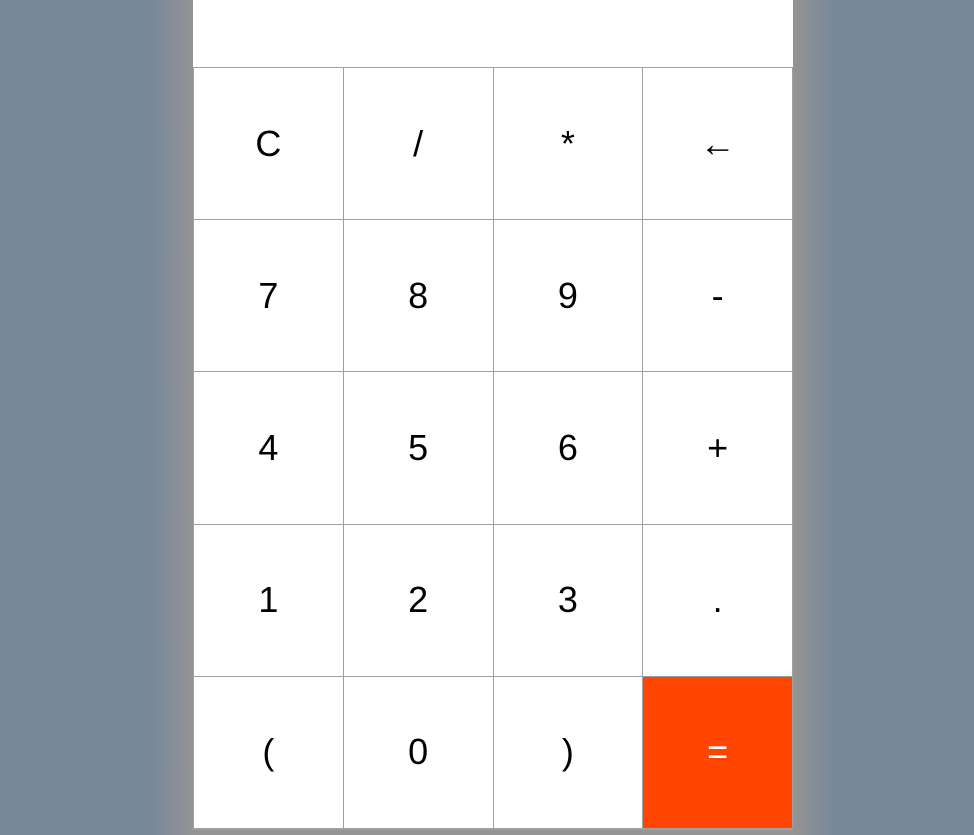  Describe the element at coordinates (568, 448) in the screenshot. I see `digit-6-button: 6` at that location.